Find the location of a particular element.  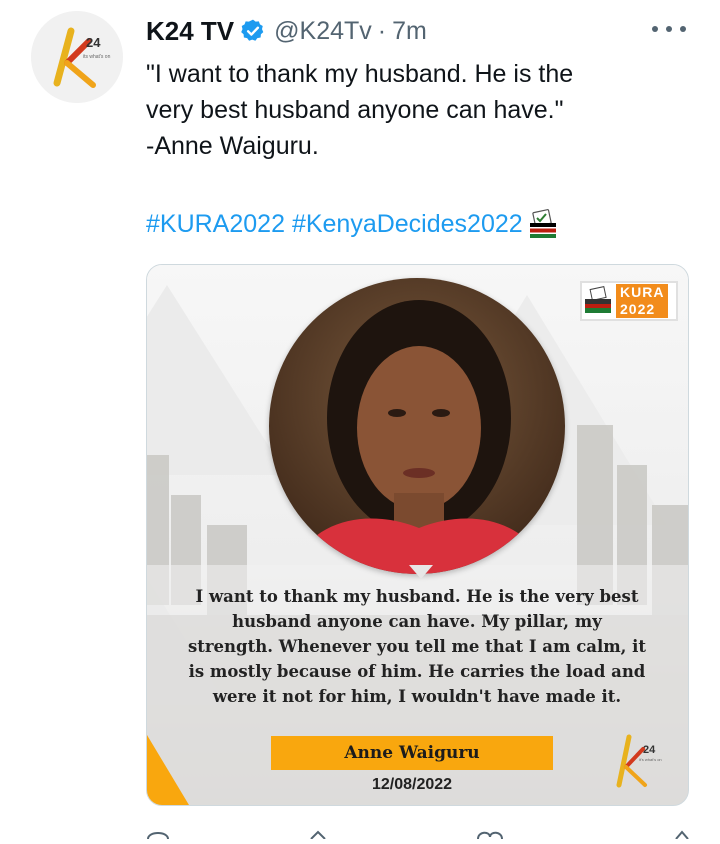

k24-logo: 24 its what's on is located at coordinates (77, 57).